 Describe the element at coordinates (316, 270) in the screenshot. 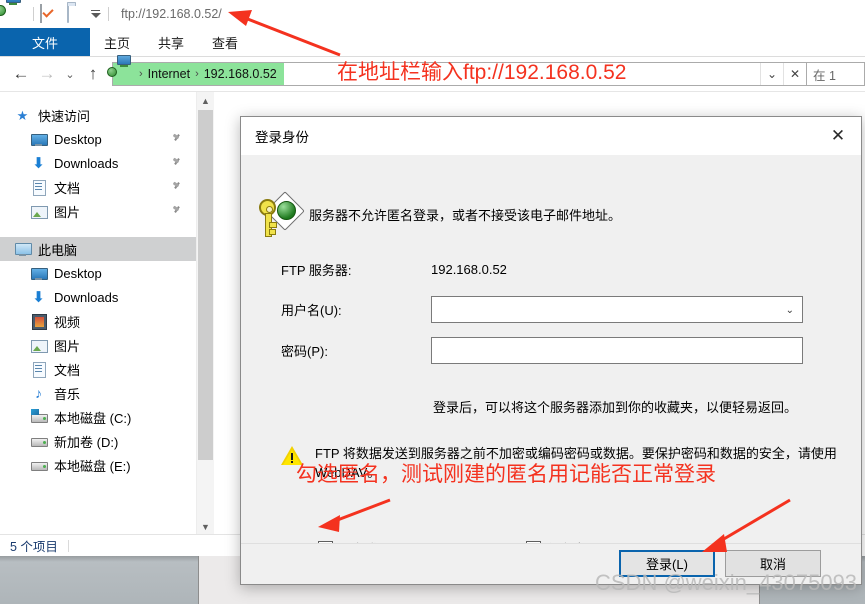

I see `ftp-server-label: FTP 服务器:` at that location.